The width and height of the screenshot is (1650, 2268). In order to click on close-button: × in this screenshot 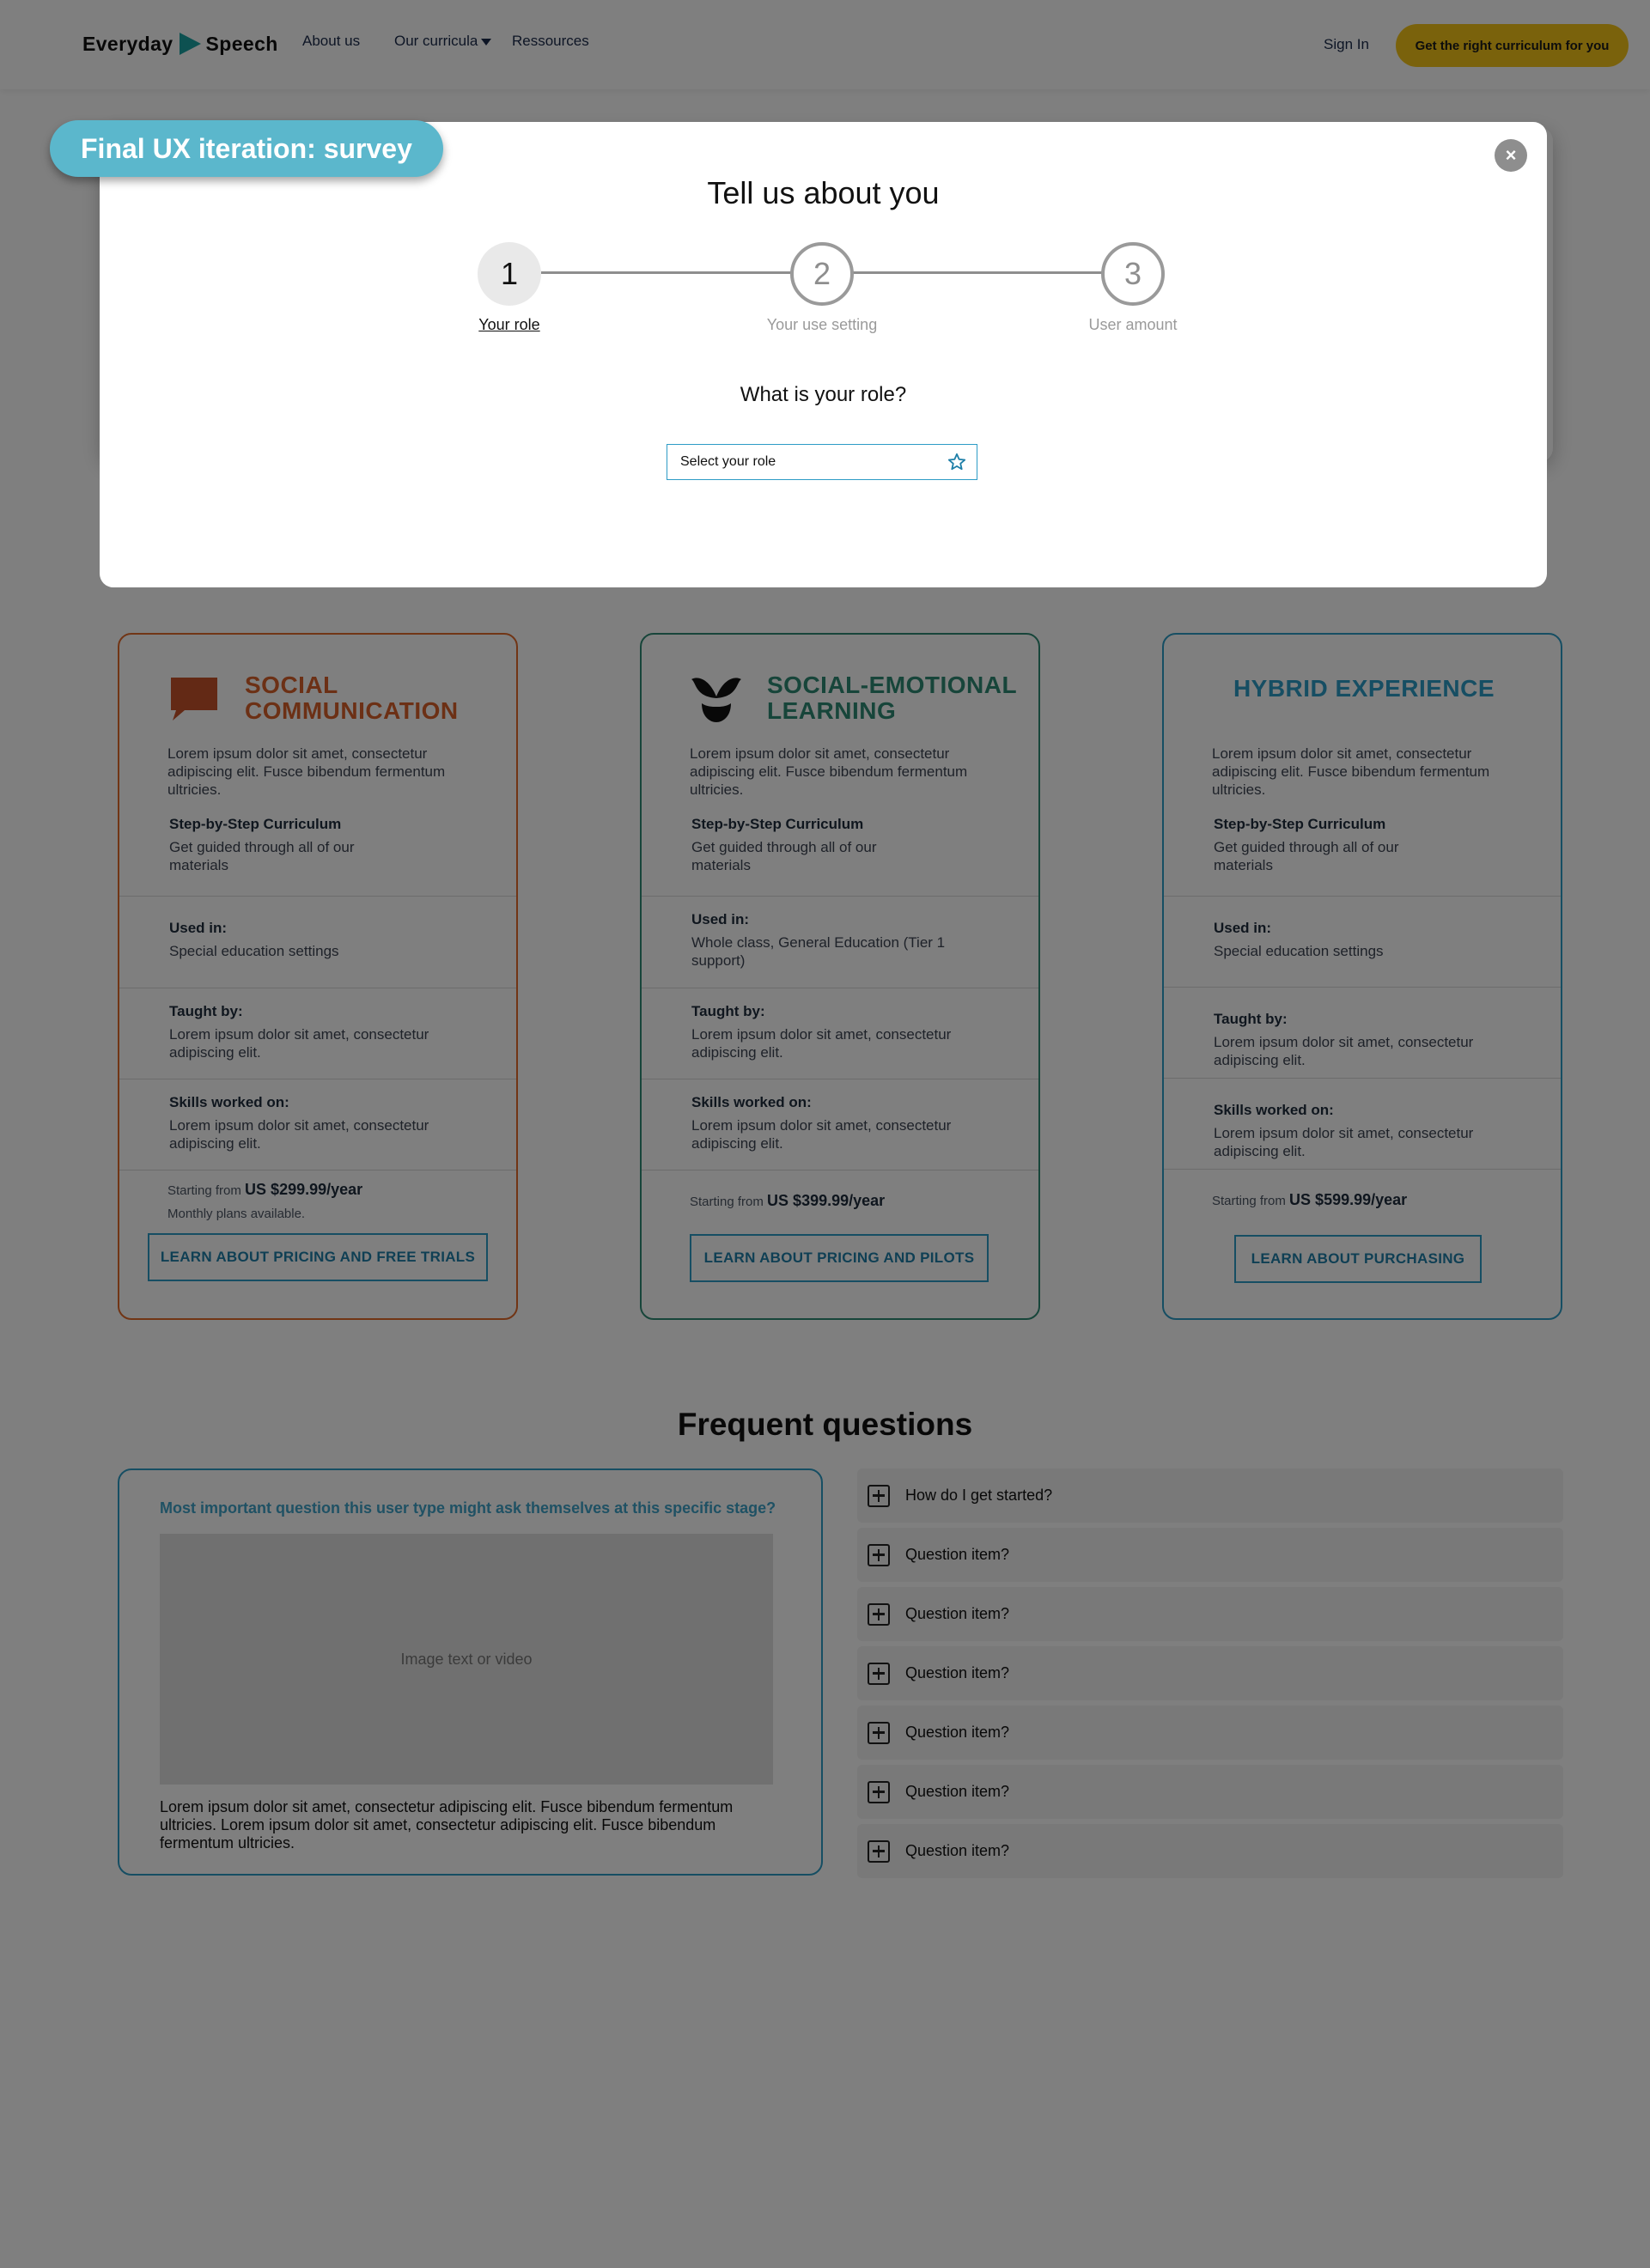, I will do `click(1511, 155)`.